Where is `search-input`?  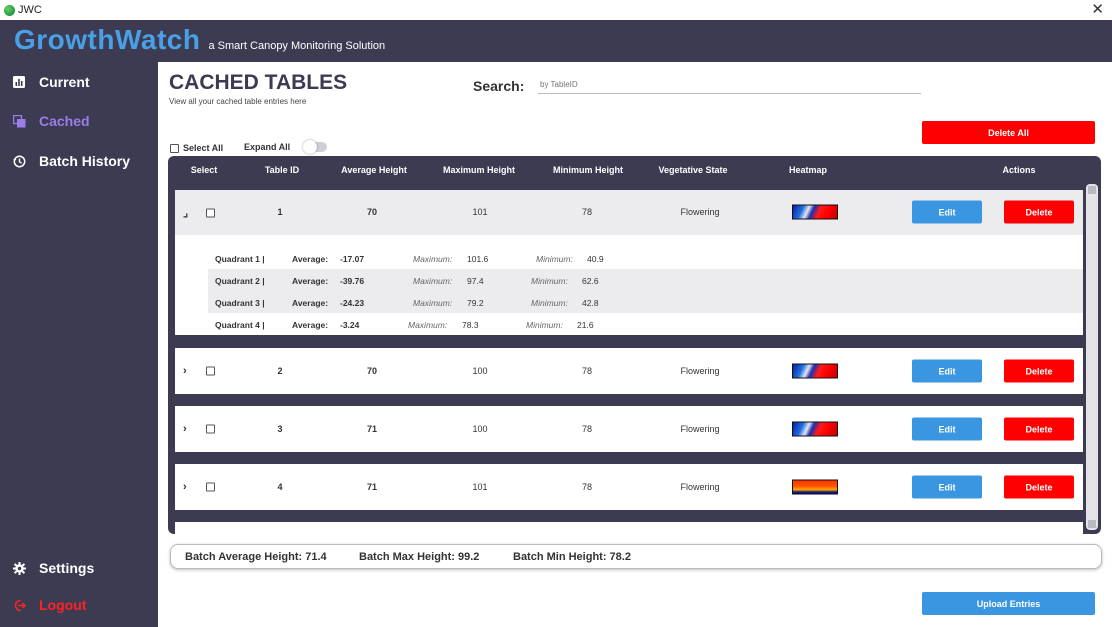
search-input is located at coordinates (729, 85).